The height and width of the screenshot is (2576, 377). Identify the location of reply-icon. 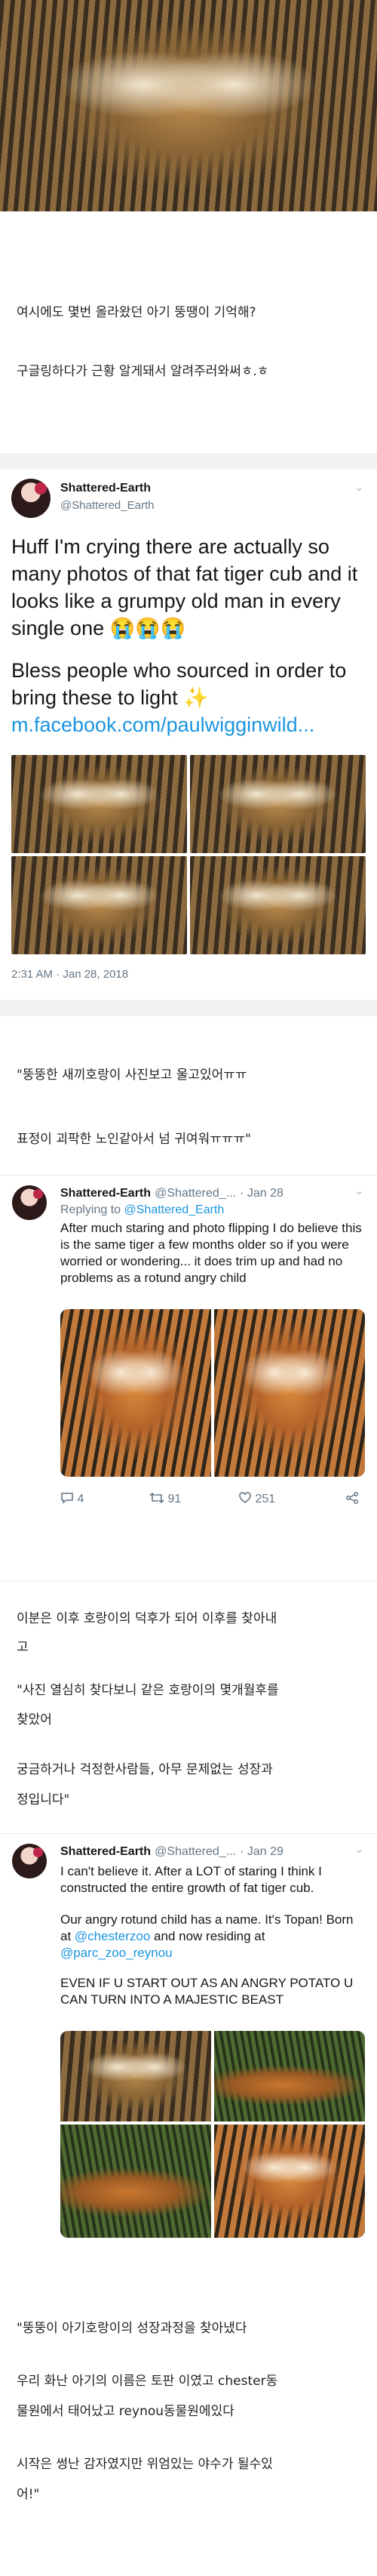
(67, 1498).